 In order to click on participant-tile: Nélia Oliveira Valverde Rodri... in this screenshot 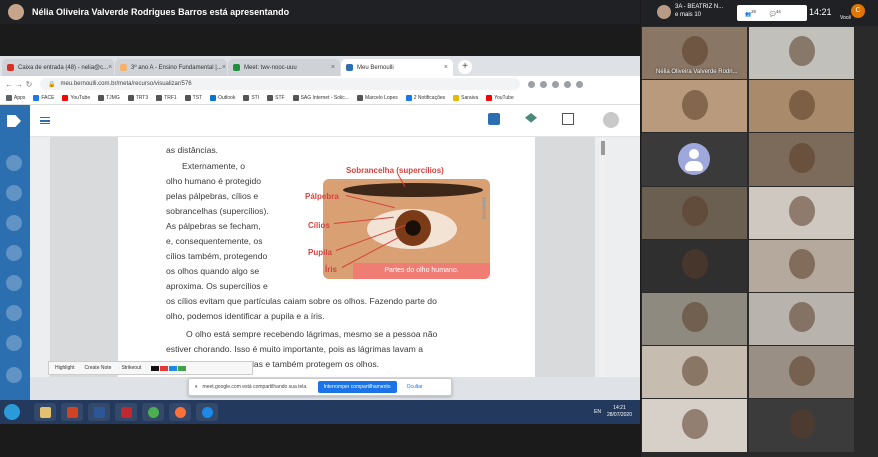, I will do `click(694, 53)`.